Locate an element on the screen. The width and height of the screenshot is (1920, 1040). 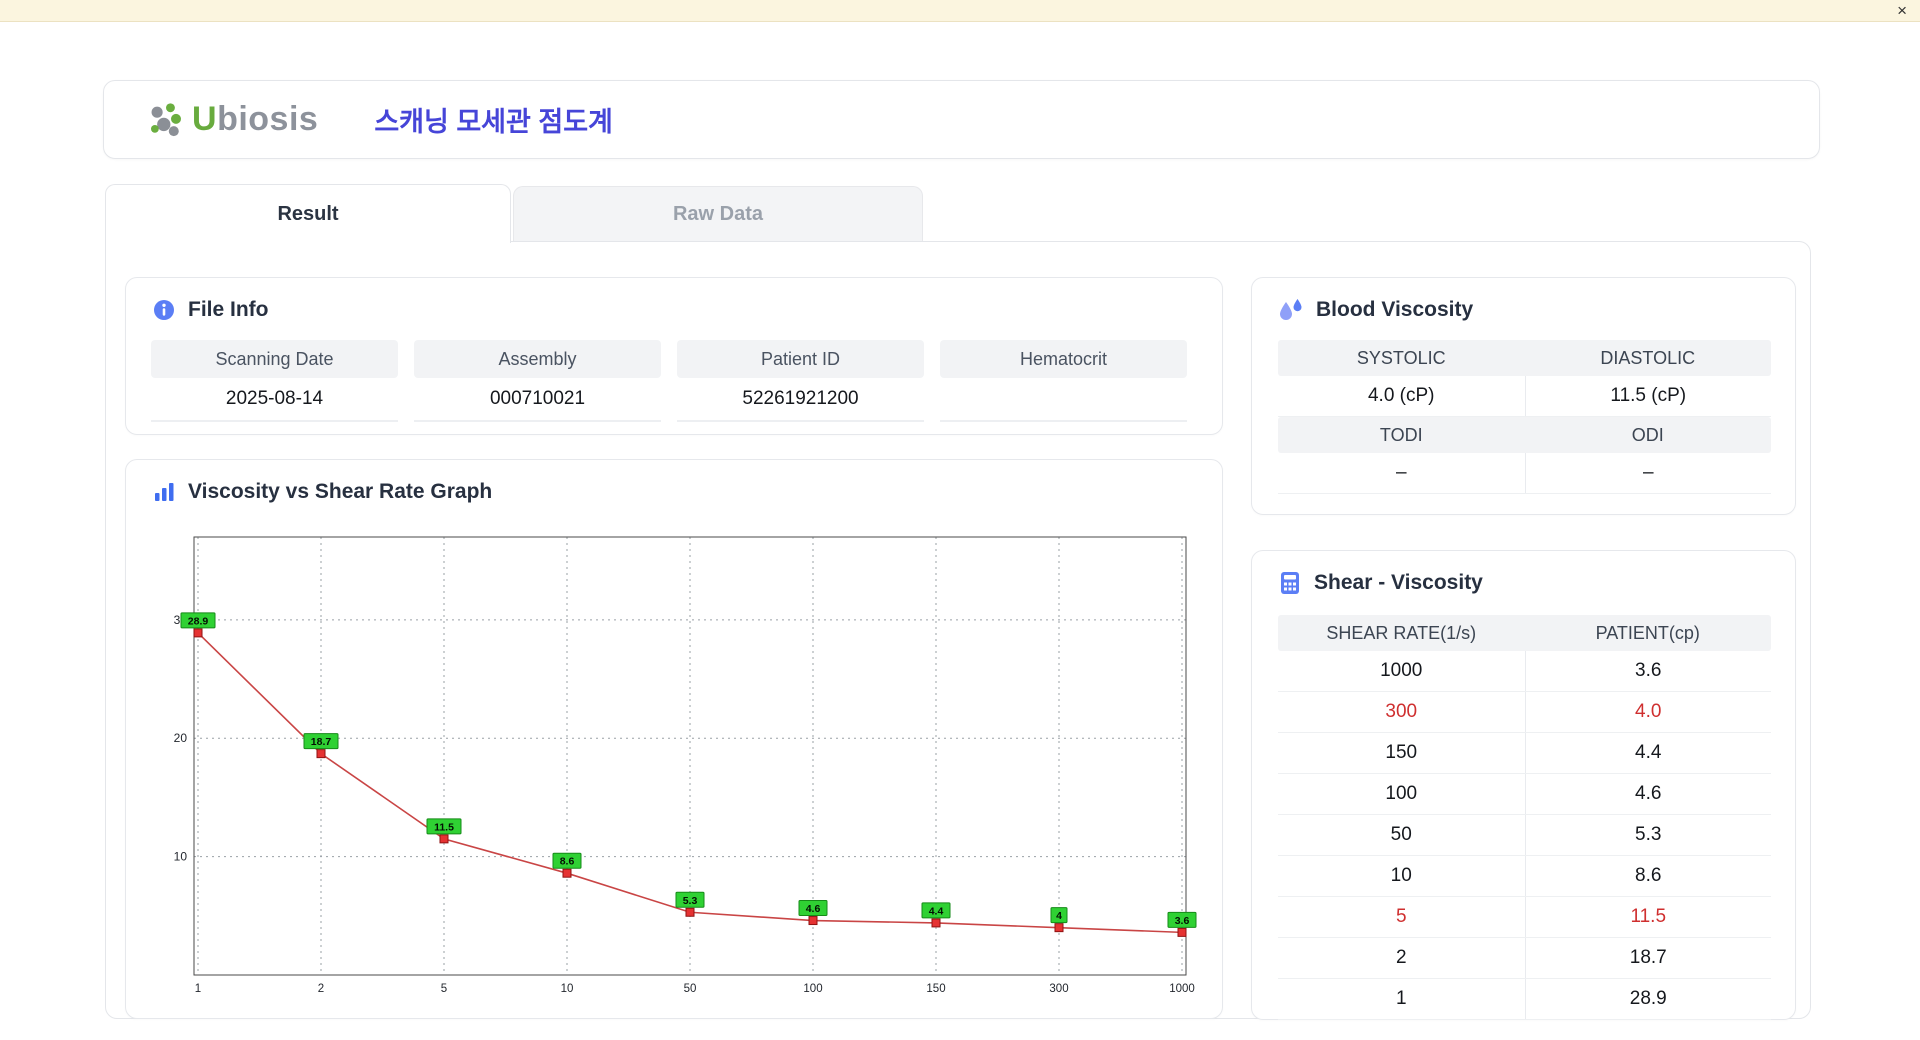
bv-header-cell: SYSTOLIC is located at coordinates (1401, 357).